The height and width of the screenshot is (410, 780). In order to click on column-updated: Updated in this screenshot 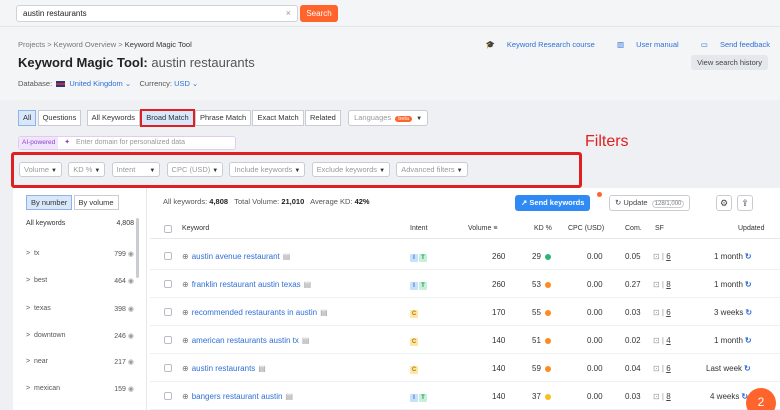, I will do `click(751, 228)`.